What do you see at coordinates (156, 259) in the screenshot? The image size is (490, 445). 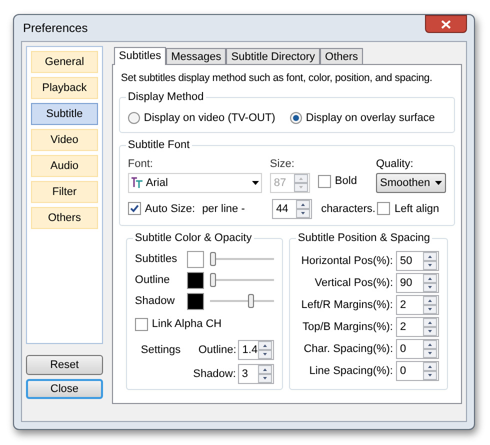 I see `color-label: Subtitles` at bounding box center [156, 259].